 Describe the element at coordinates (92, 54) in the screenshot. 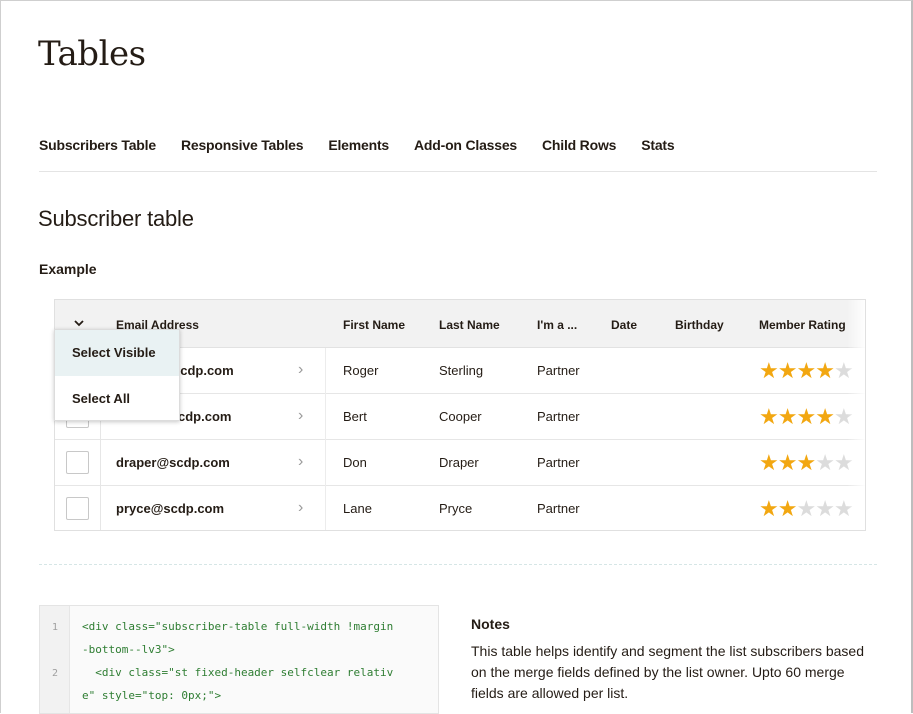

I see `page-title: Tables` at that location.